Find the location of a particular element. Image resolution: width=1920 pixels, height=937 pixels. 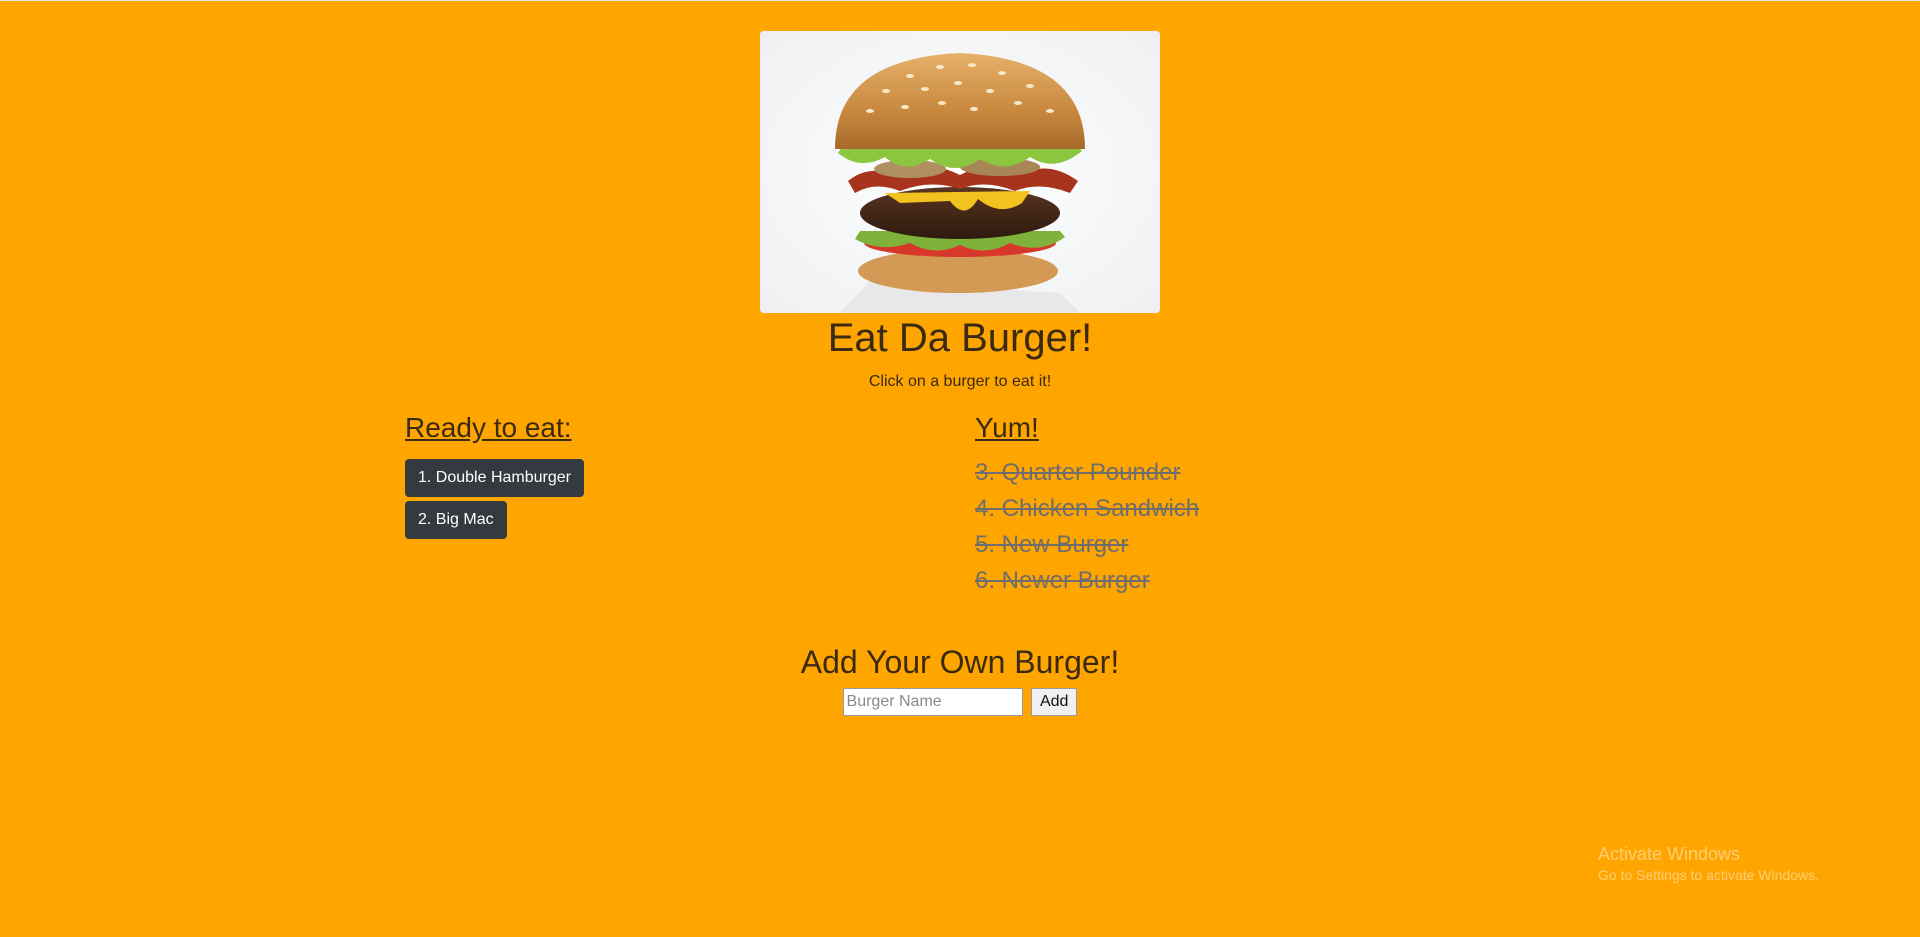

ready-burger-list: 1. Double Hamburger 2. Big Mac is located at coordinates (665, 495).